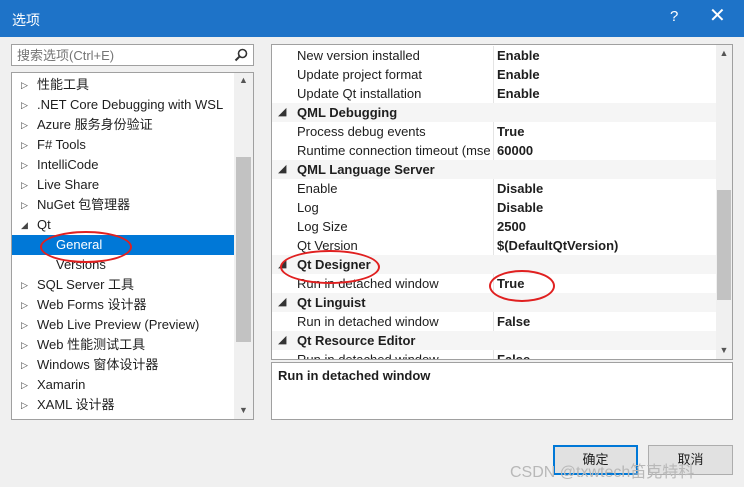 Image resolution: width=744 pixels, height=487 pixels. I want to click on tree-item: Versions, so click(123, 265).